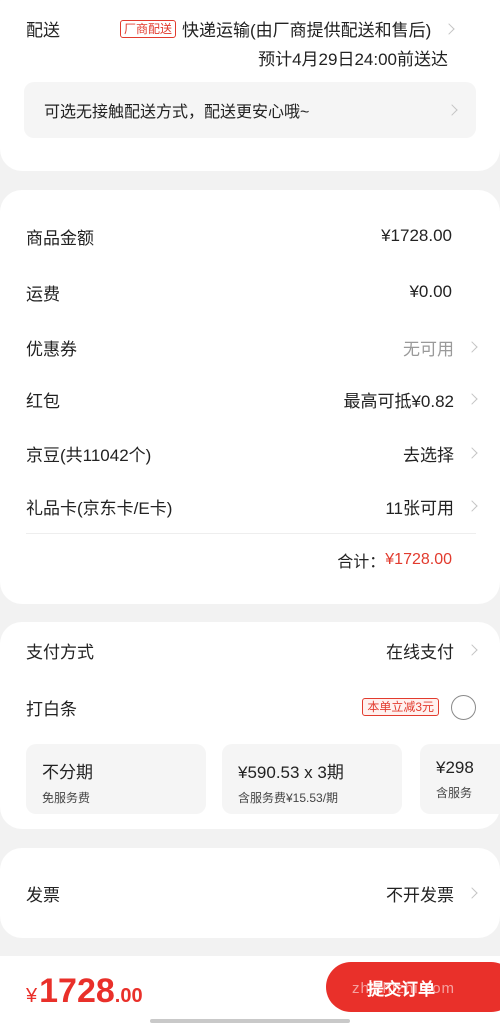  What do you see at coordinates (420, 895) in the screenshot?
I see `invoice-value: 不开发票` at bounding box center [420, 895].